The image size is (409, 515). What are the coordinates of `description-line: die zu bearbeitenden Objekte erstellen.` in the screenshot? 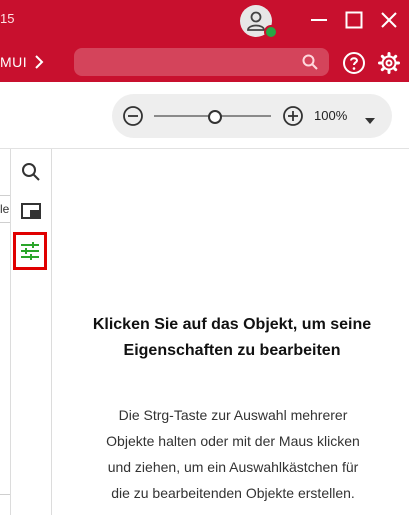 It's located at (233, 493).